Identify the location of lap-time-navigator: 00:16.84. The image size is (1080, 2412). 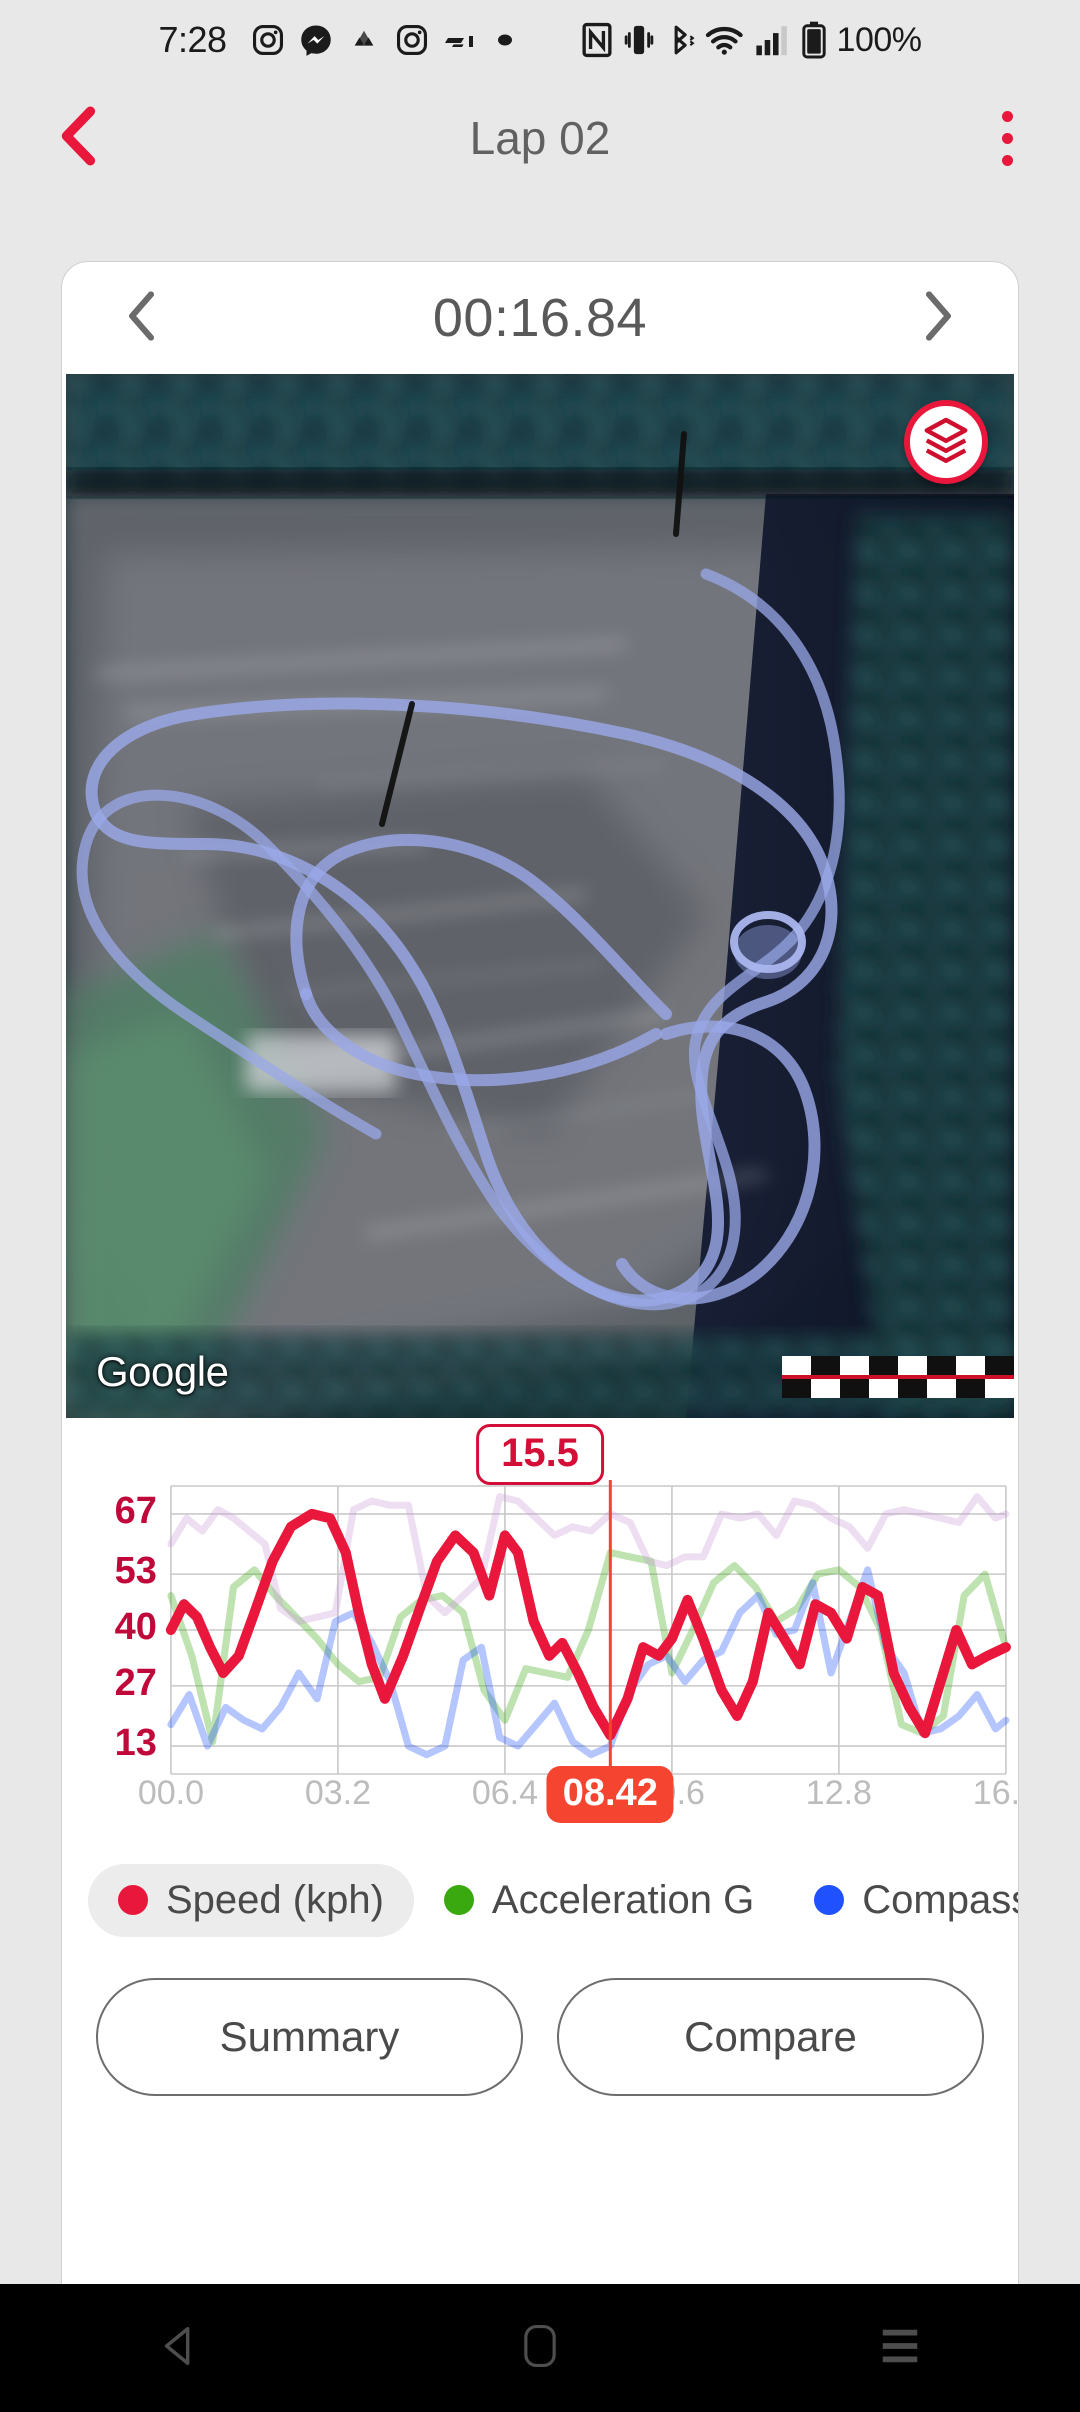
(540, 318).